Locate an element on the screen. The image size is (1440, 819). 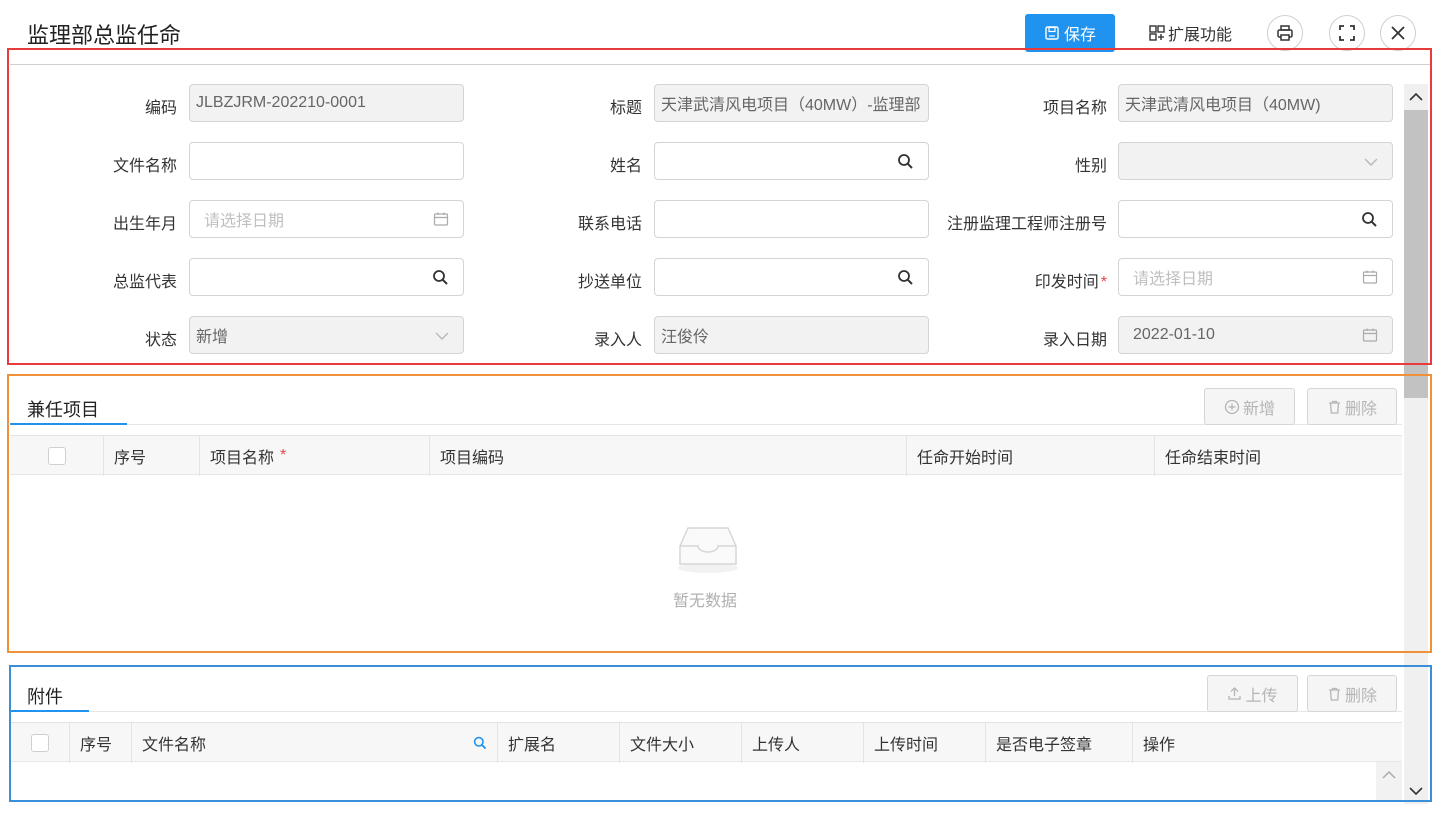
registration-number-lookup is located at coordinates (1255, 219).